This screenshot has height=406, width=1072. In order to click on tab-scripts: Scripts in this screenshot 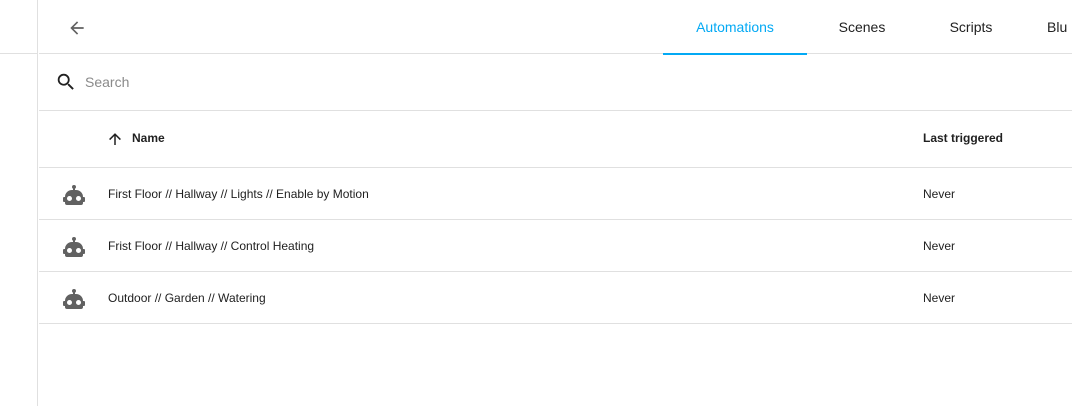, I will do `click(971, 27)`.